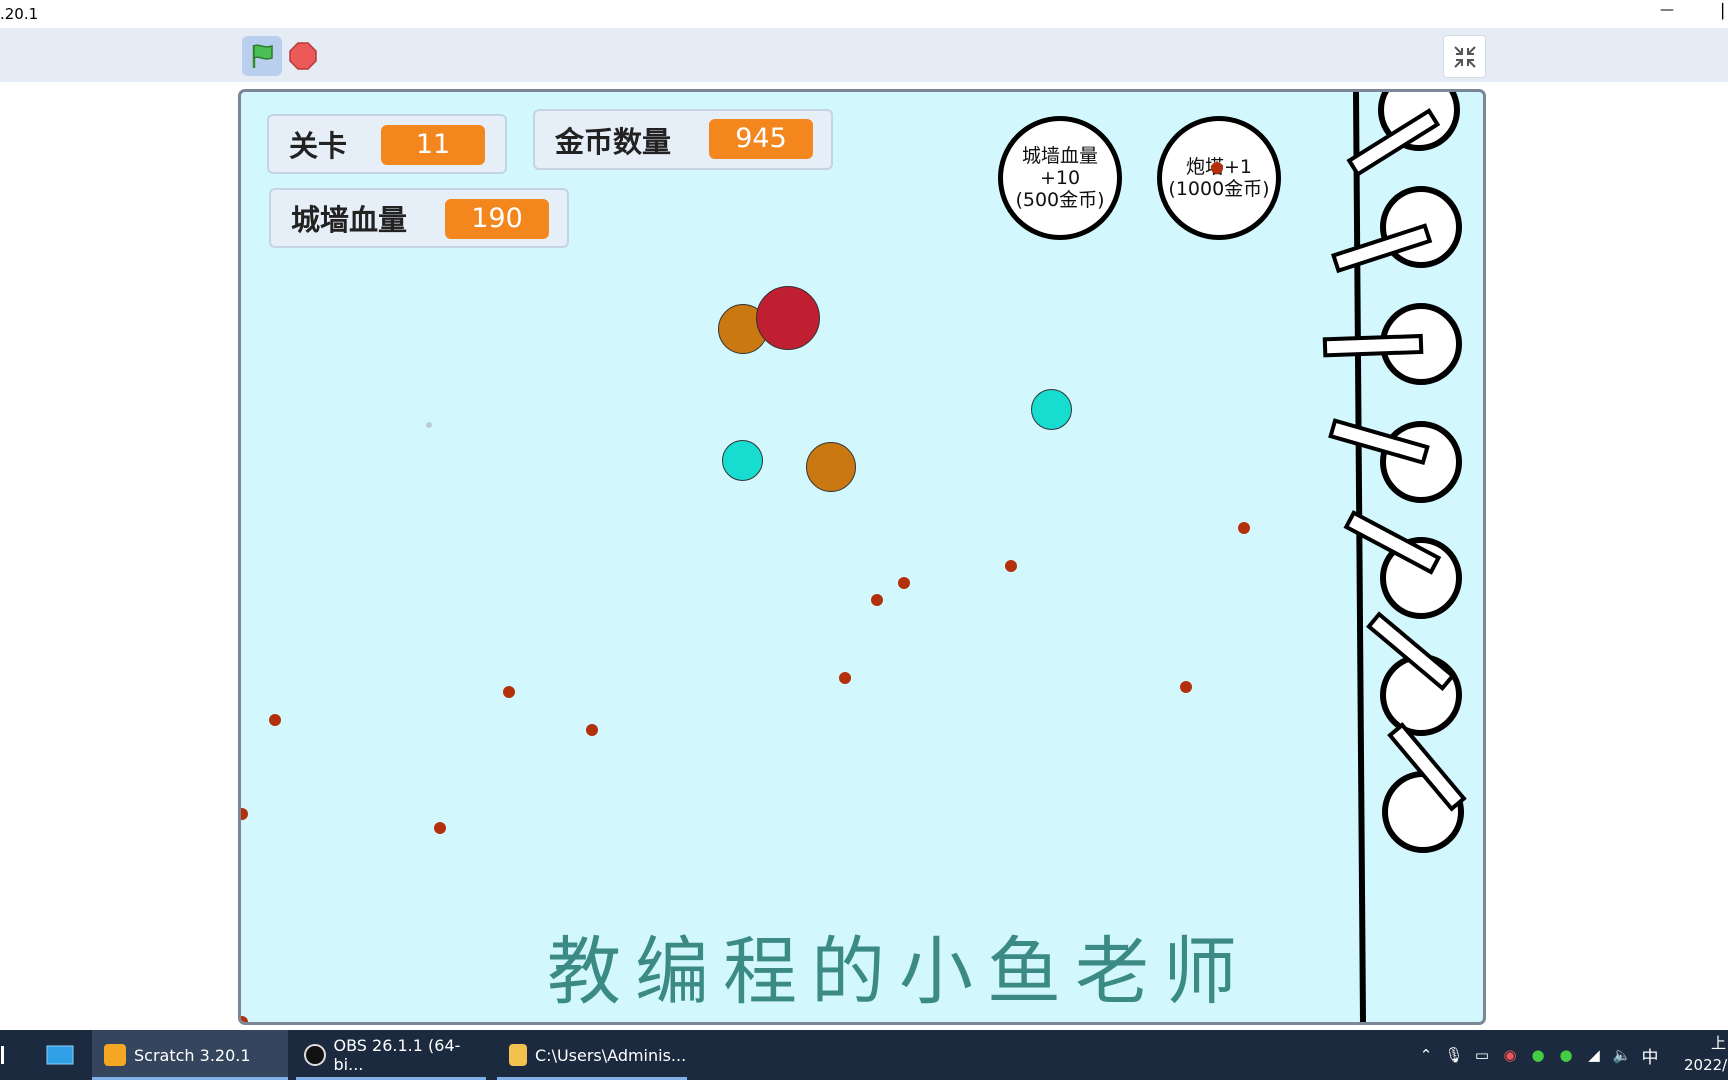 Image resolution: width=1728 pixels, height=1080 pixels. Describe the element at coordinates (1667, 10) in the screenshot. I see `minimize-button: —` at that location.